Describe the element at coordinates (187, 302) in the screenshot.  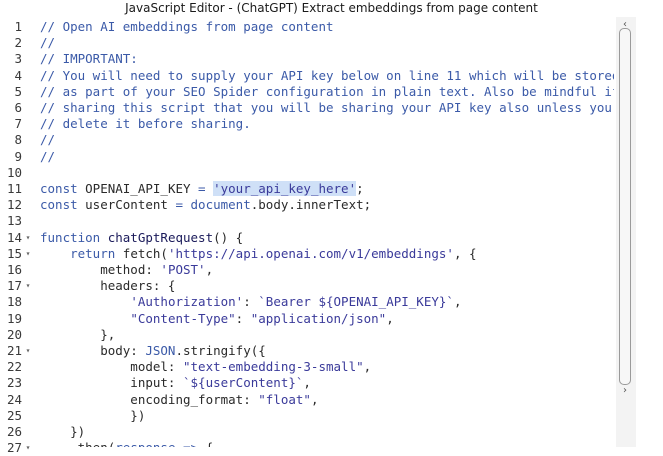
I see `code-token: 'Authorization'` at that location.